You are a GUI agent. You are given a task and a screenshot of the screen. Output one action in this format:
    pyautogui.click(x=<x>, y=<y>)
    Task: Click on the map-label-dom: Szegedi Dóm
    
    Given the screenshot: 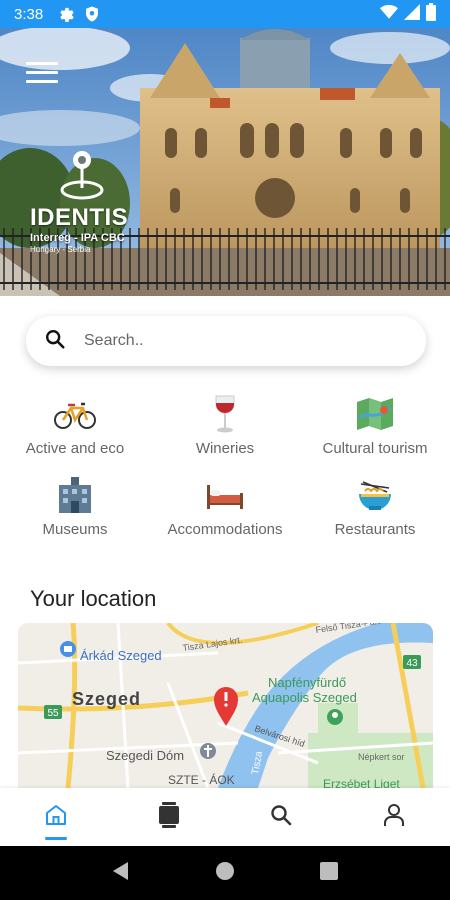 What is the action you would take?
    pyautogui.click(x=145, y=755)
    